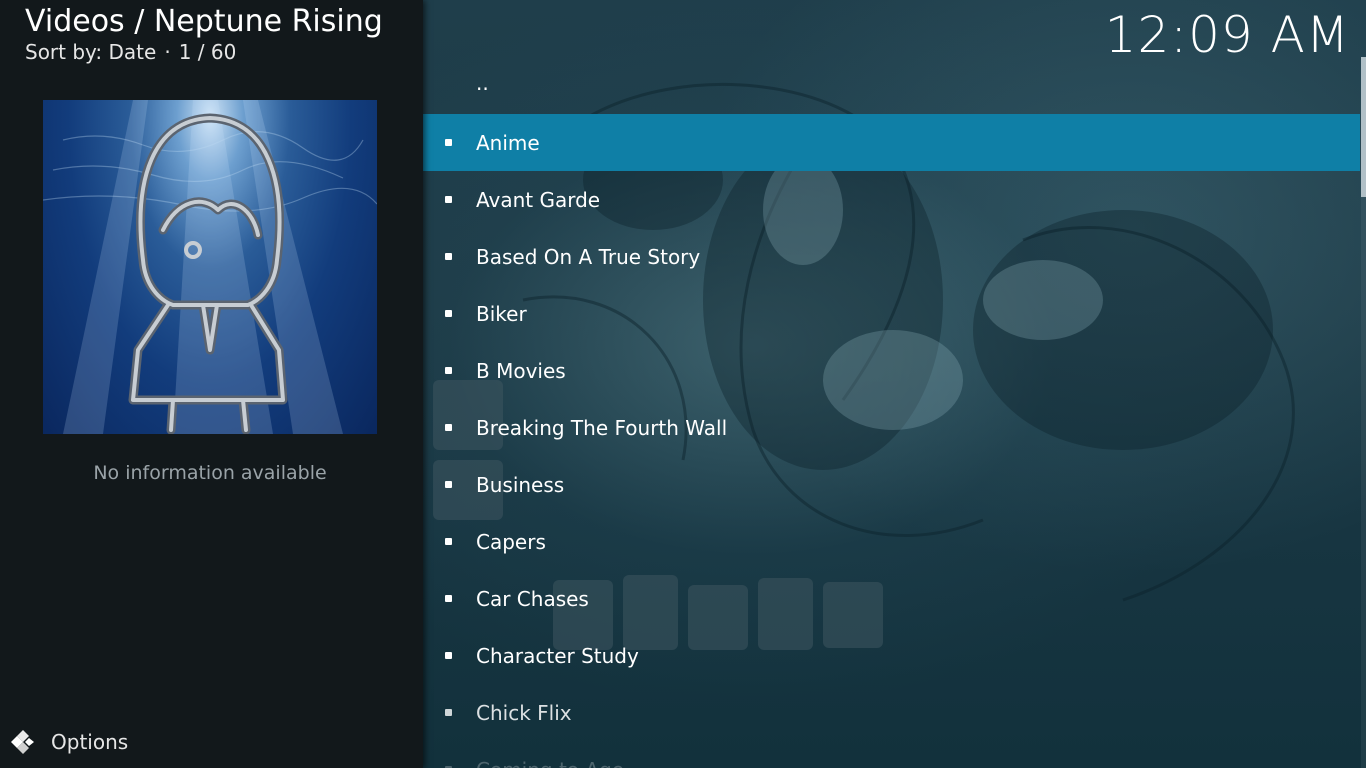 This screenshot has width=1366, height=768. What do you see at coordinates (891, 256) in the screenshot?
I see `list-item-based-on-a-true-story: Based On A True Story` at bounding box center [891, 256].